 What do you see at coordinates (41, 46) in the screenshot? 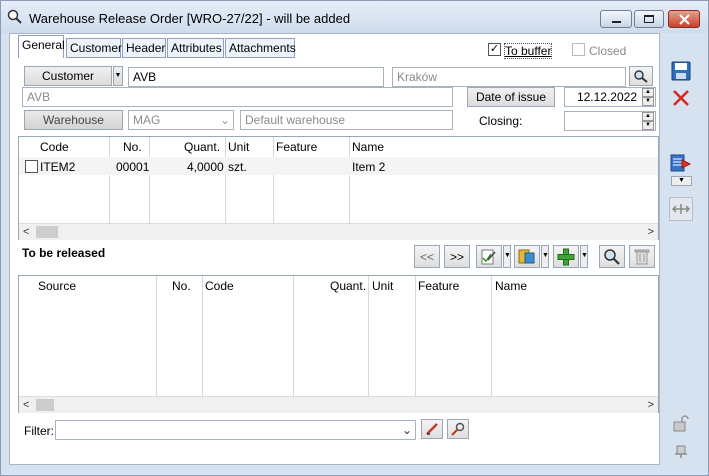
I see `tab-general: General` at bounding box center [41, 46].